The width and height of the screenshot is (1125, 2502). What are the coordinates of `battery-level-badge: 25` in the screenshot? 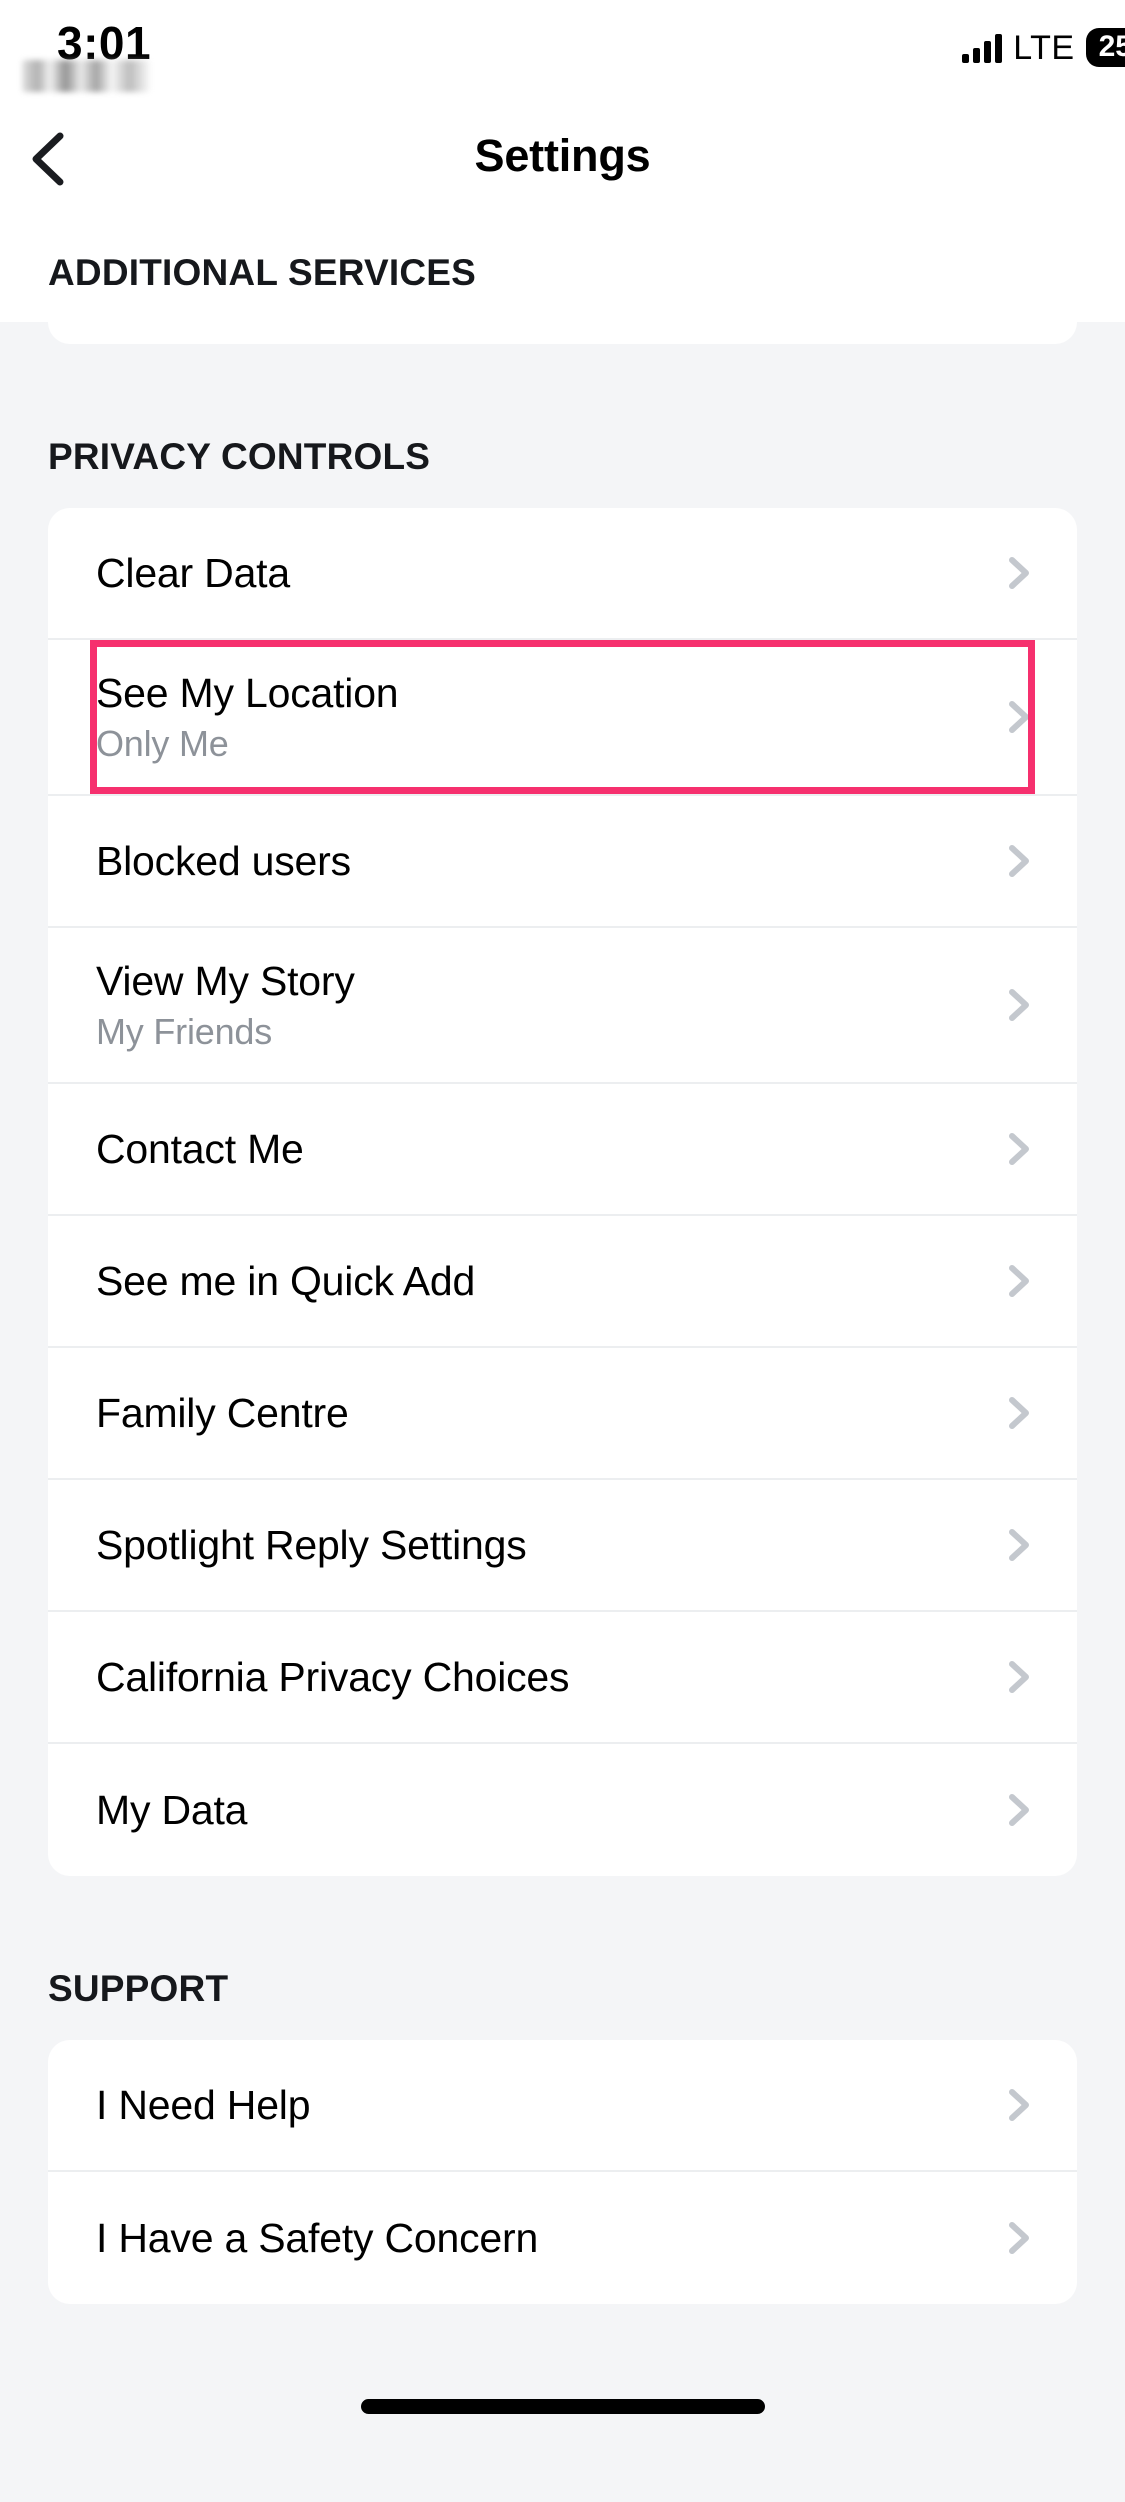 It's located at (1105, 47).